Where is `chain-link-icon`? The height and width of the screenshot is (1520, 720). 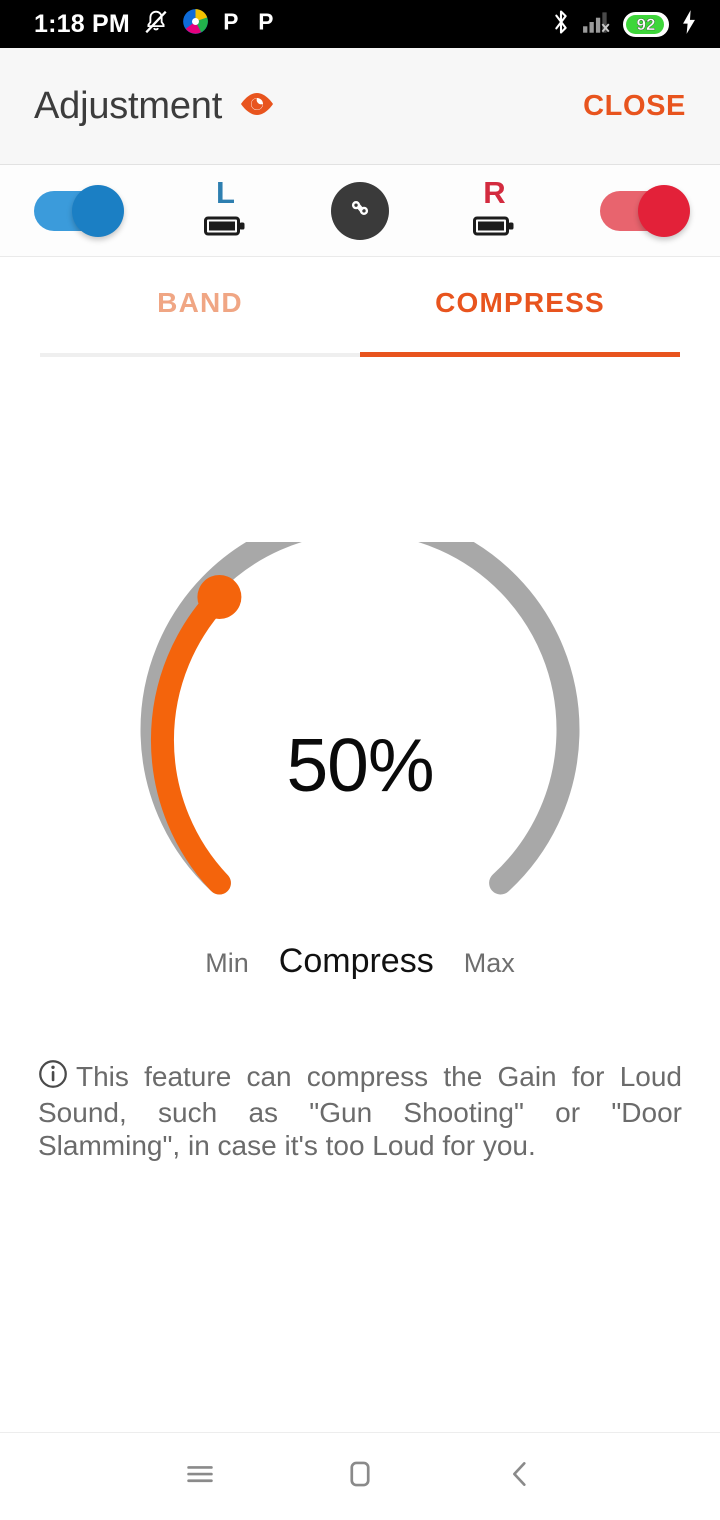
chain-link-icon is located at coordinates (360, 210).